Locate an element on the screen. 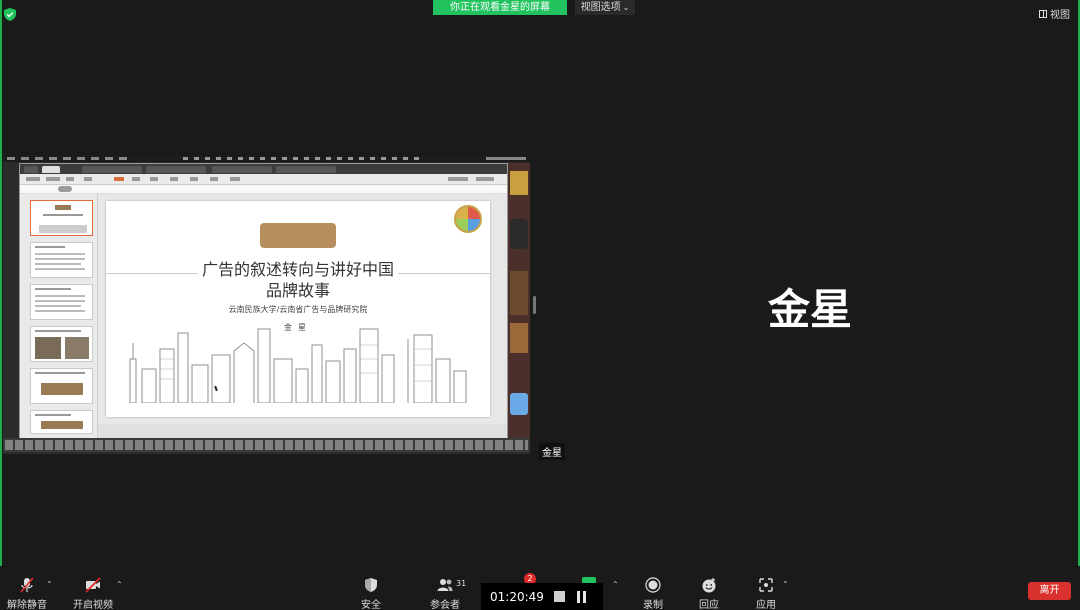 Image resolution: width=1080 pixels, height=610 pixels. mac-dock is located at coordinates (266, 445).